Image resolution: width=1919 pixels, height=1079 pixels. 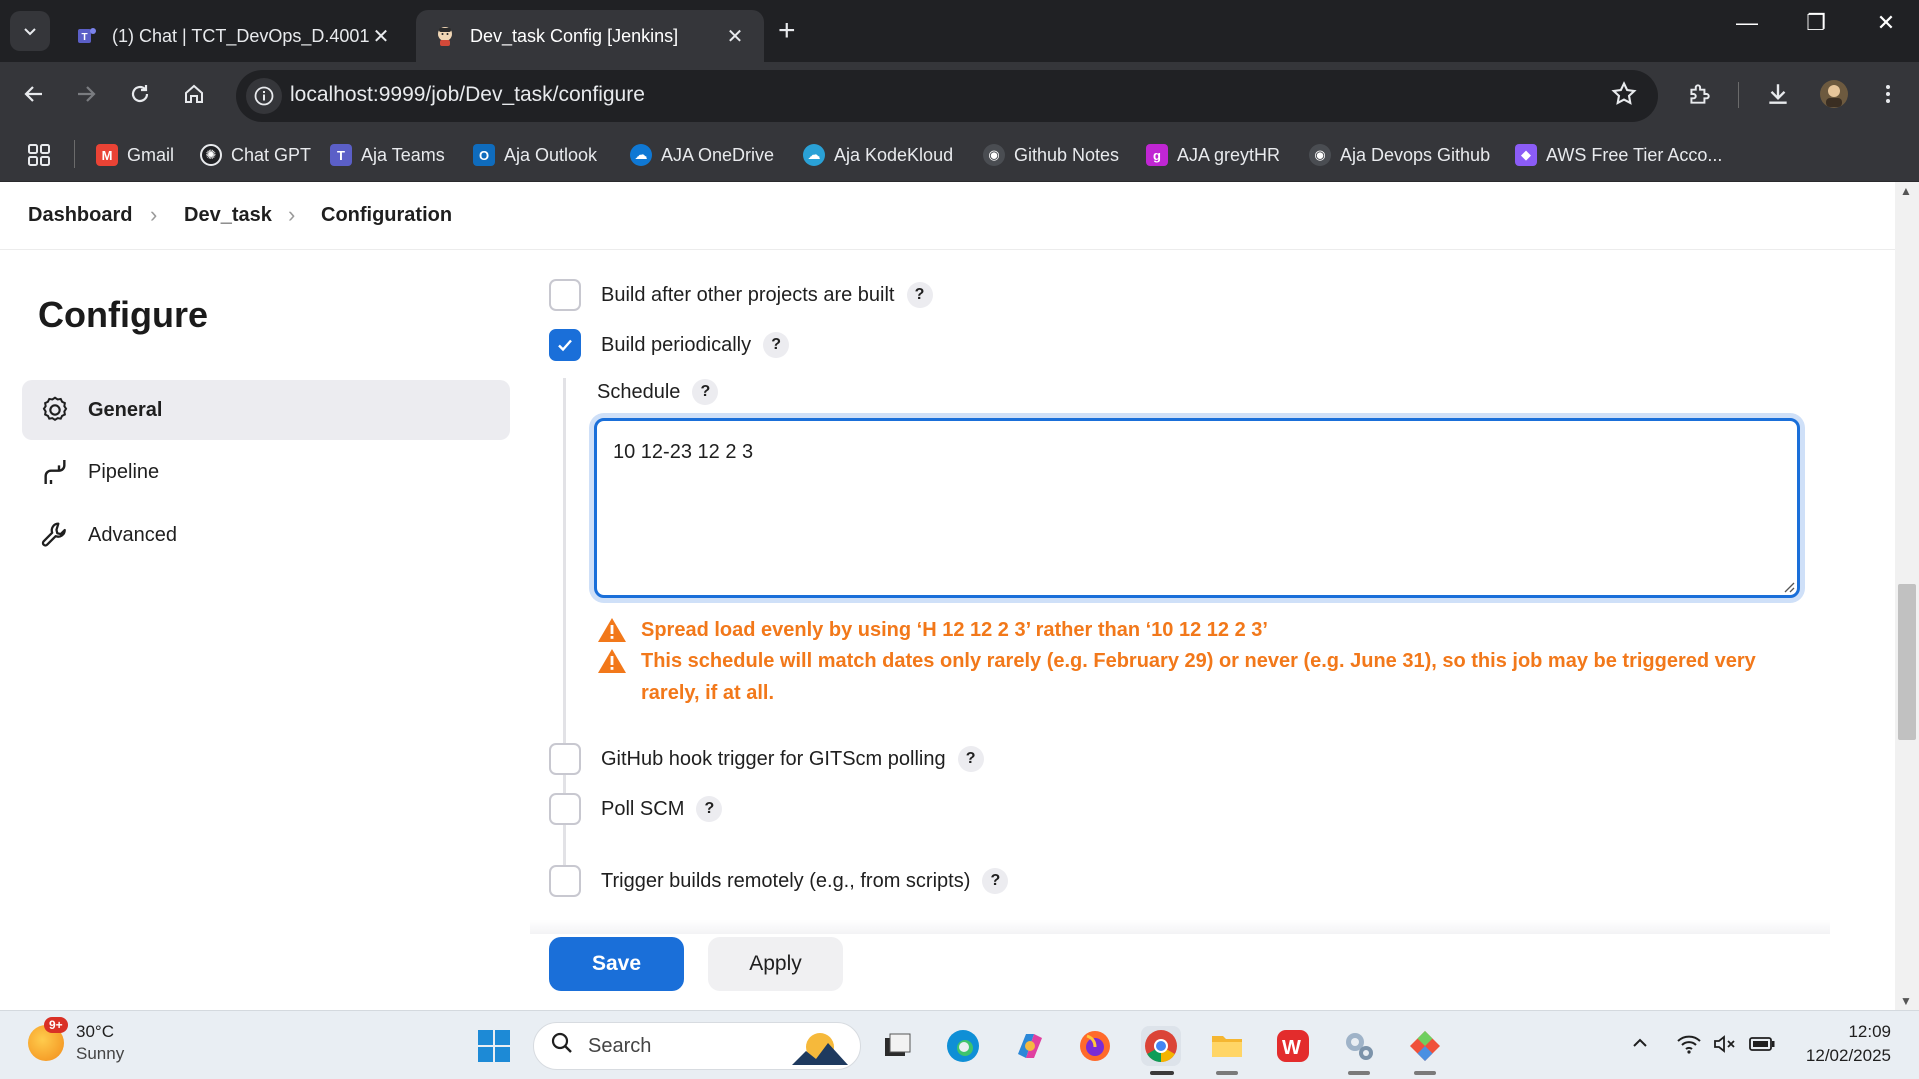 What do you see at coordinates (387, 155) in the screenshot?
I see `bookmark-aja-teams: T Aja Teams` at bounding box center [387, 155].